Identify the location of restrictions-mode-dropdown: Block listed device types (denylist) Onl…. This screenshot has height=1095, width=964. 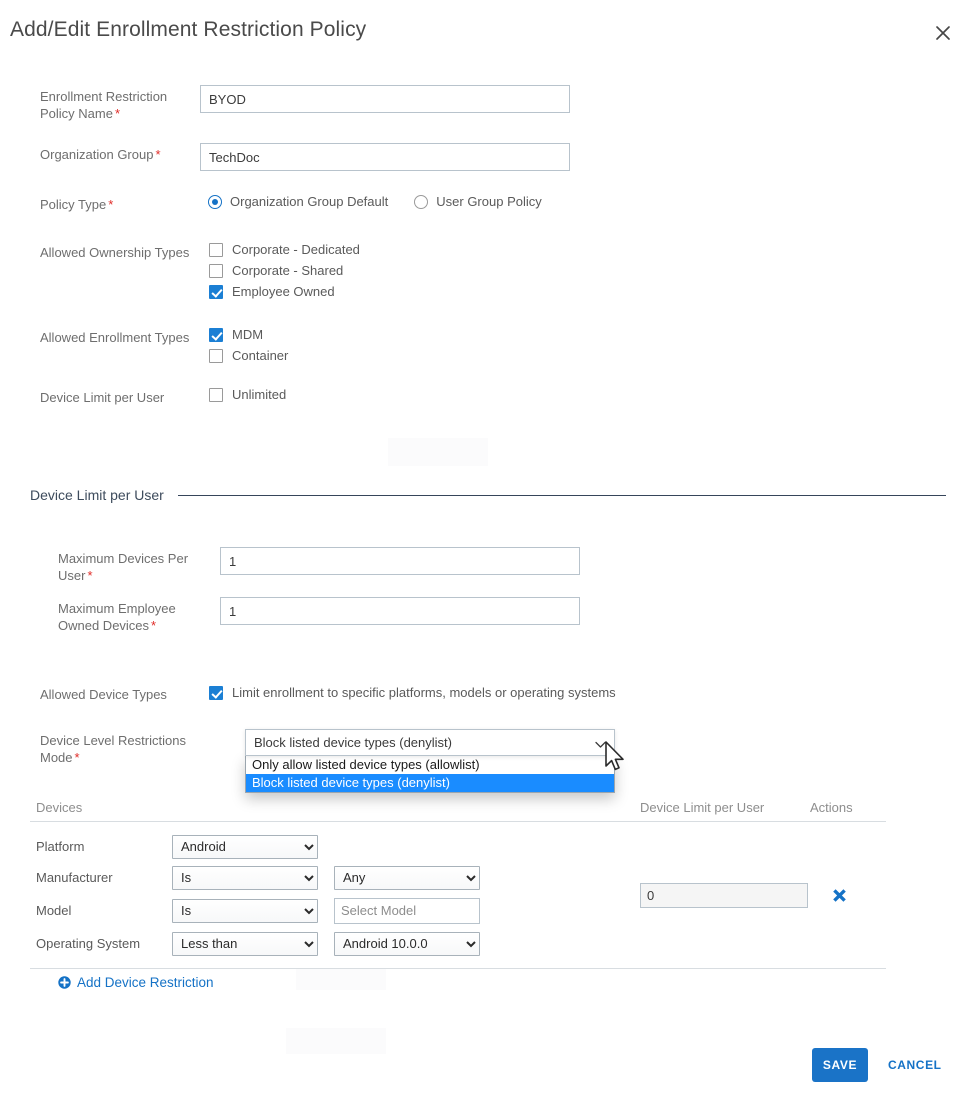
(430, 761).